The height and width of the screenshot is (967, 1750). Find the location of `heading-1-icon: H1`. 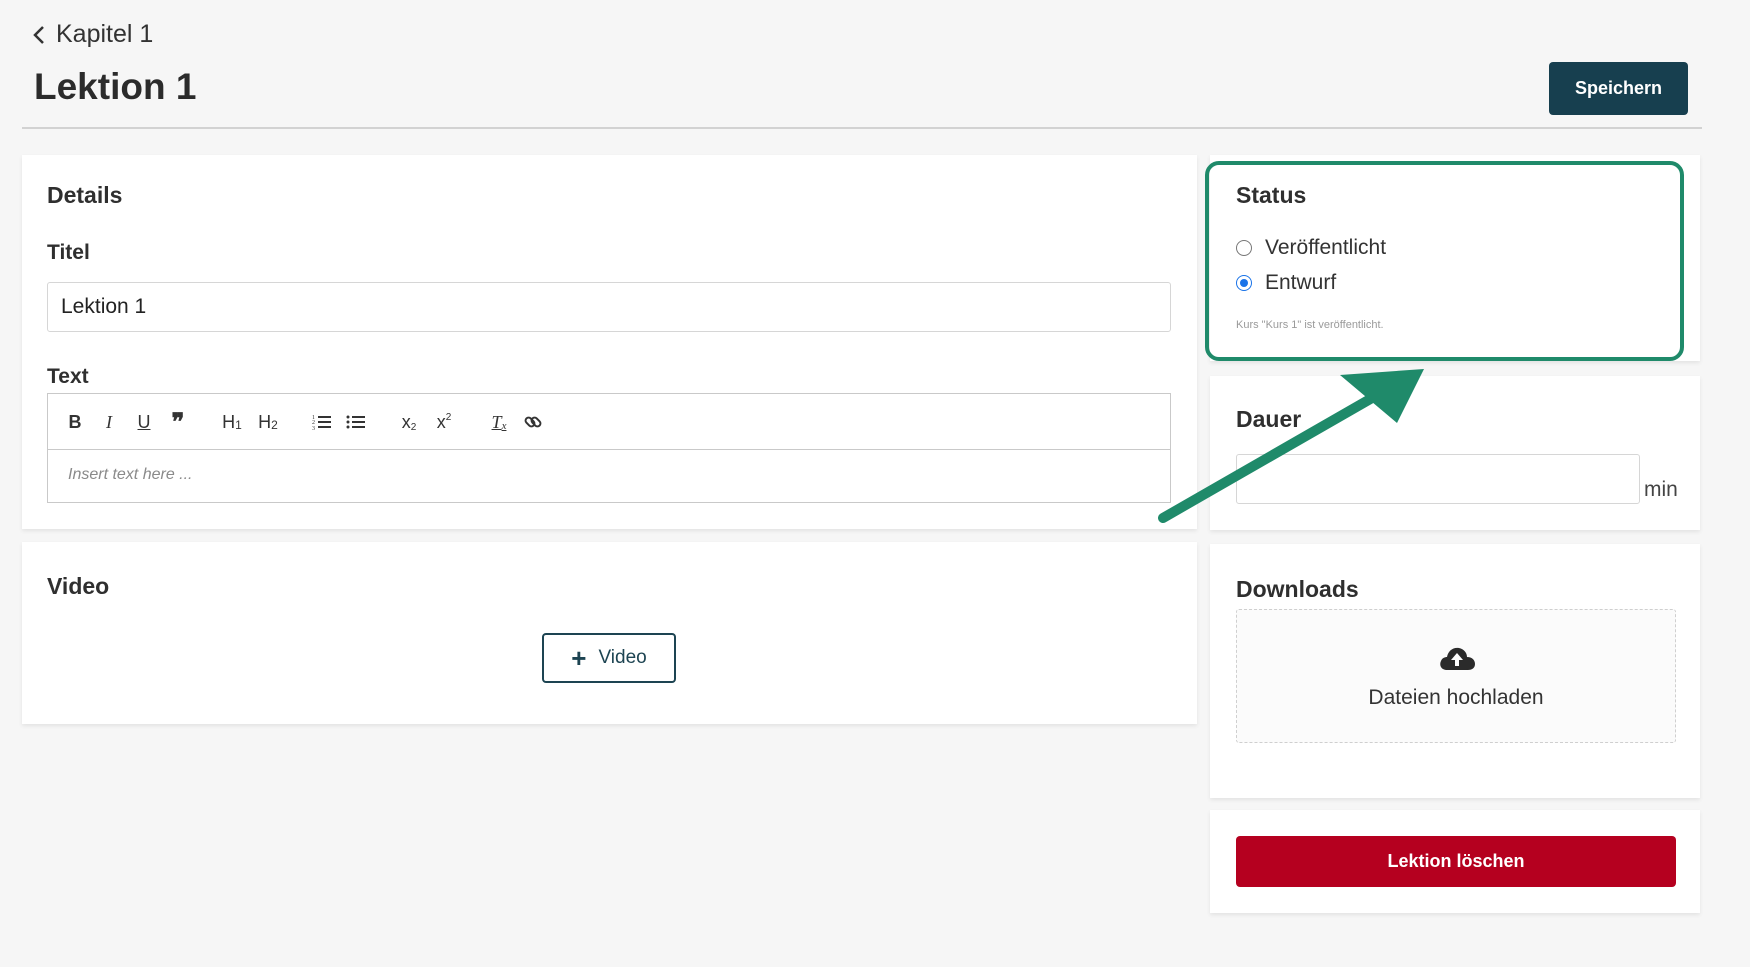

heading-1-icon: H1 is located at coordinates (232, 422).